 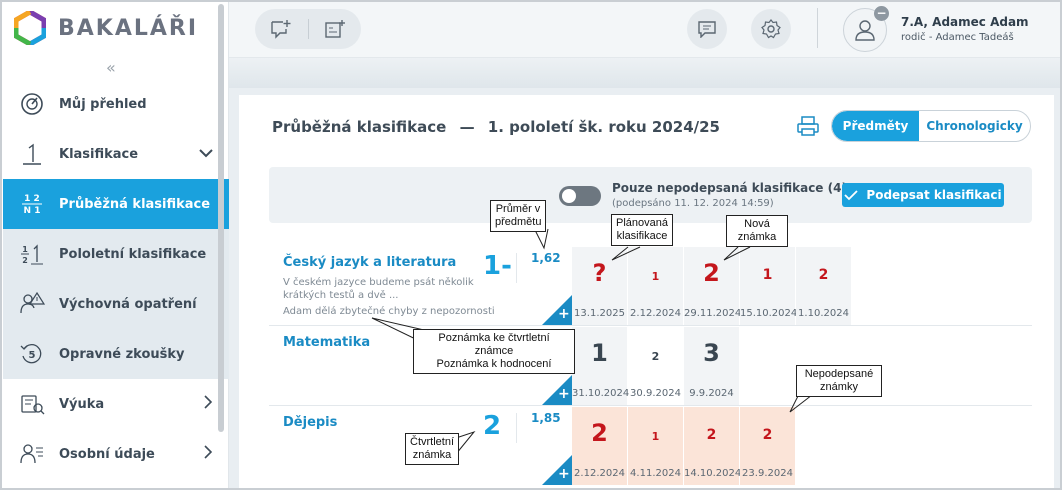 What do you see at coordinates (823, 313) in the screenshot?
I see `grade-date: 1.10.2024` at bounding box center [823, 313].